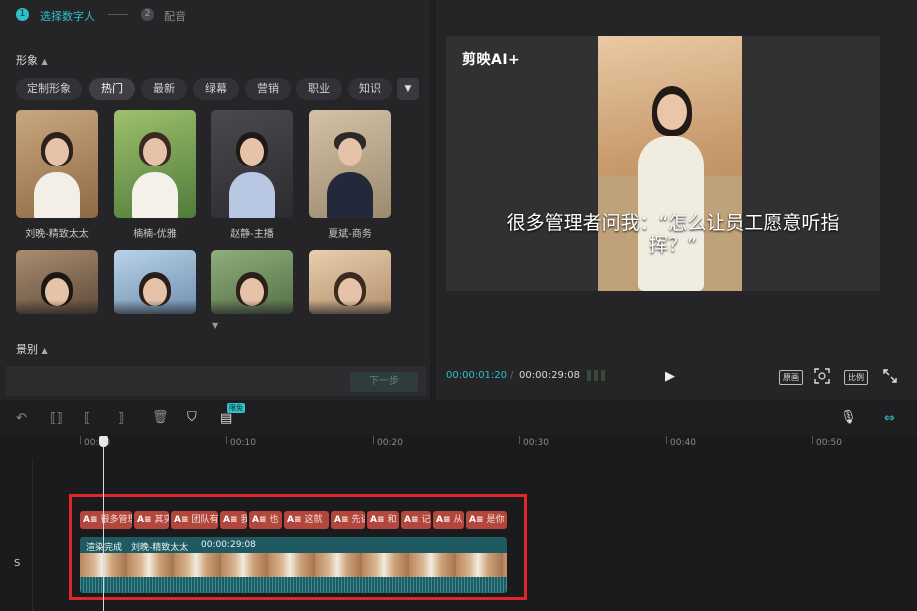  I want to click on audio-meter-icon, so click(597, 375).